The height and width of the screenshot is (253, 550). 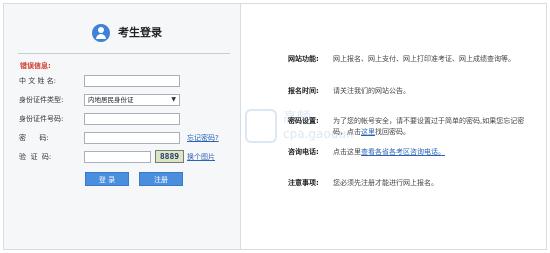 What do you see at coordinates (261, 126) in the screenshot?
I see `watermark-logo-icon` at bounding box center [261, 126].